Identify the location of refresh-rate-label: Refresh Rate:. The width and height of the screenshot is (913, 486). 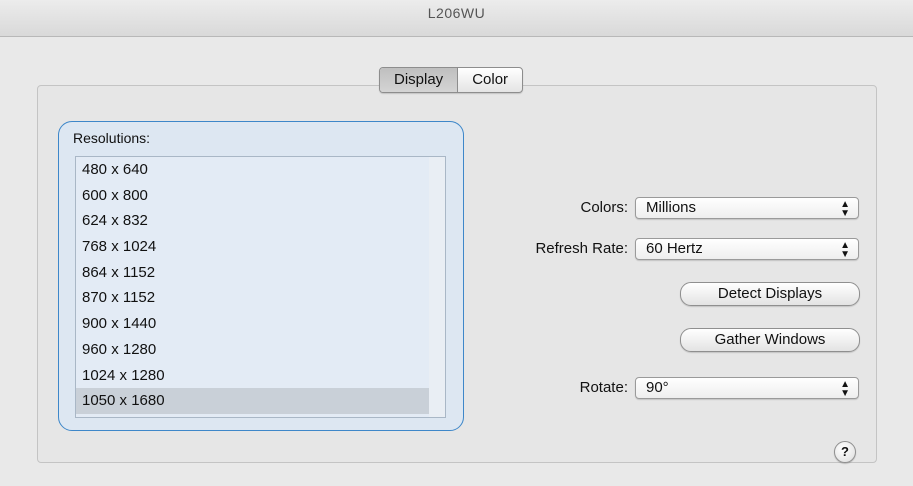
(581, 248).